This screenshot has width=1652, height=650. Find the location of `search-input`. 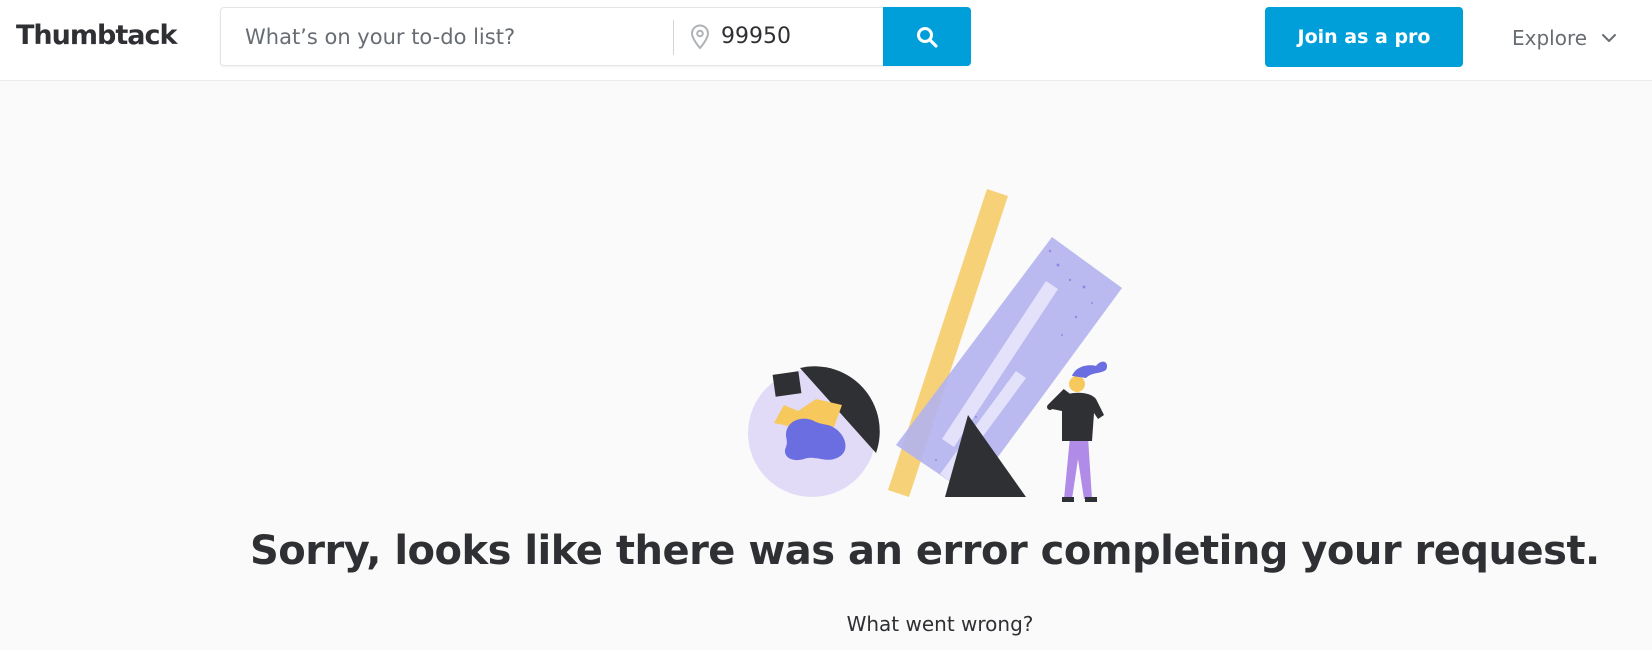

search-input is located at coordinates (445, 36).